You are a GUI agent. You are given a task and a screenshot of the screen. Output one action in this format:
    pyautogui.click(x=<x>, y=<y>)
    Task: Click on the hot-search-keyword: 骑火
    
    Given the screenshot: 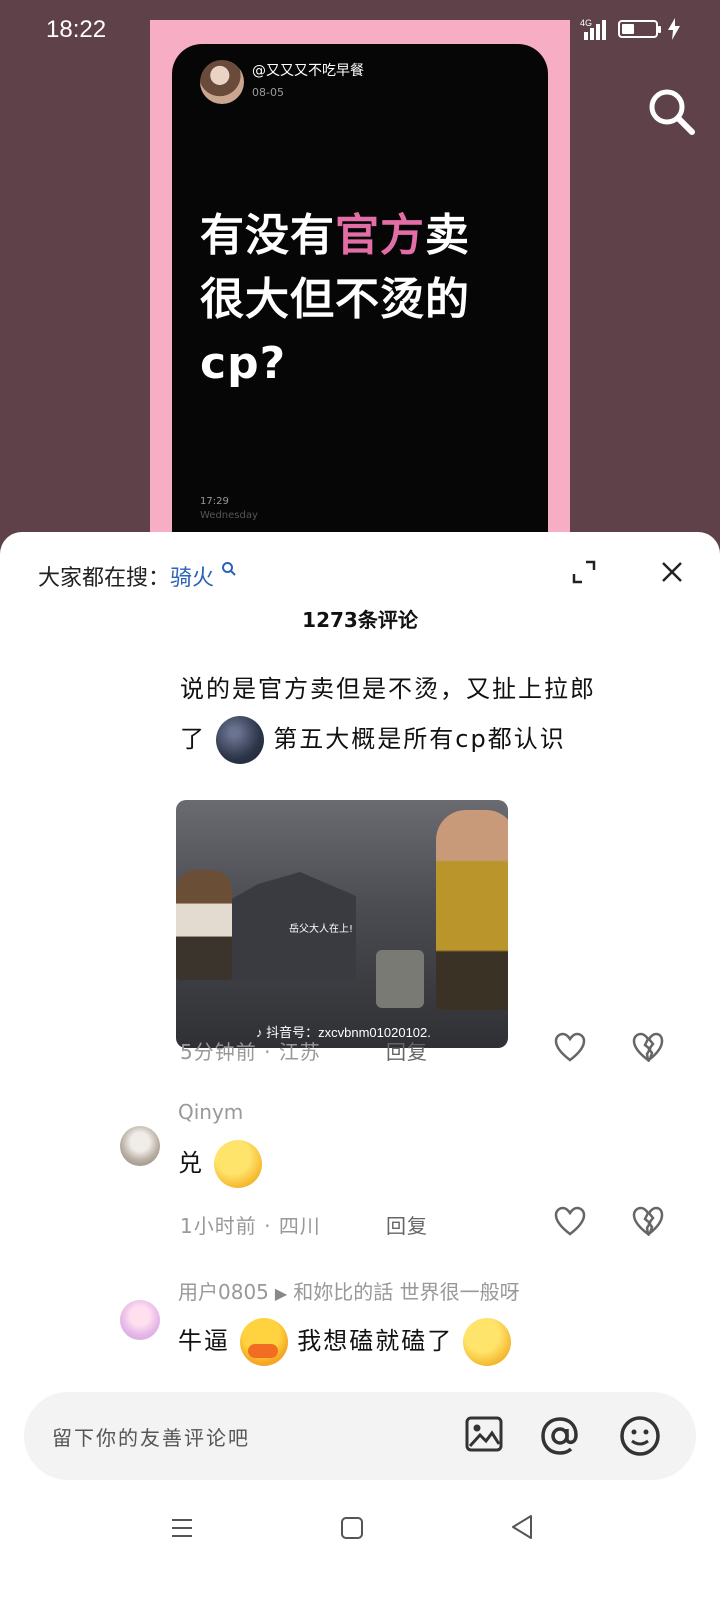 What is the action you would take?
    pyautogui.click(x=192, y=578)
    